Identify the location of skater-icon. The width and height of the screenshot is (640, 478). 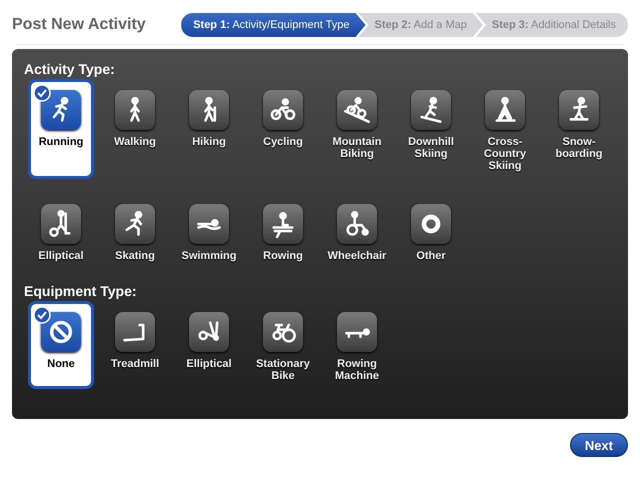
(135, 224).